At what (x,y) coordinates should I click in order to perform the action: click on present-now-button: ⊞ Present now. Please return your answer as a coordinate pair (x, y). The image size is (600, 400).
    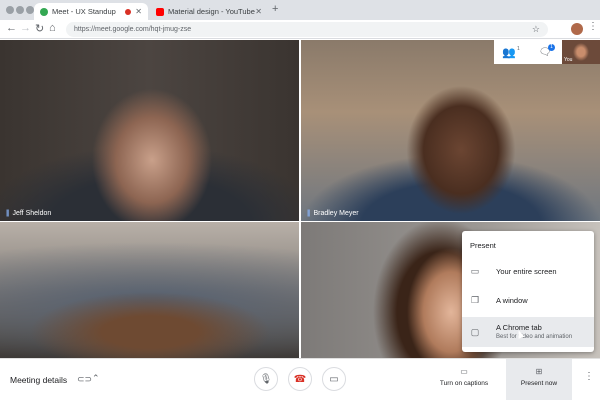
    Looking at the image, I should click on (539, 379).